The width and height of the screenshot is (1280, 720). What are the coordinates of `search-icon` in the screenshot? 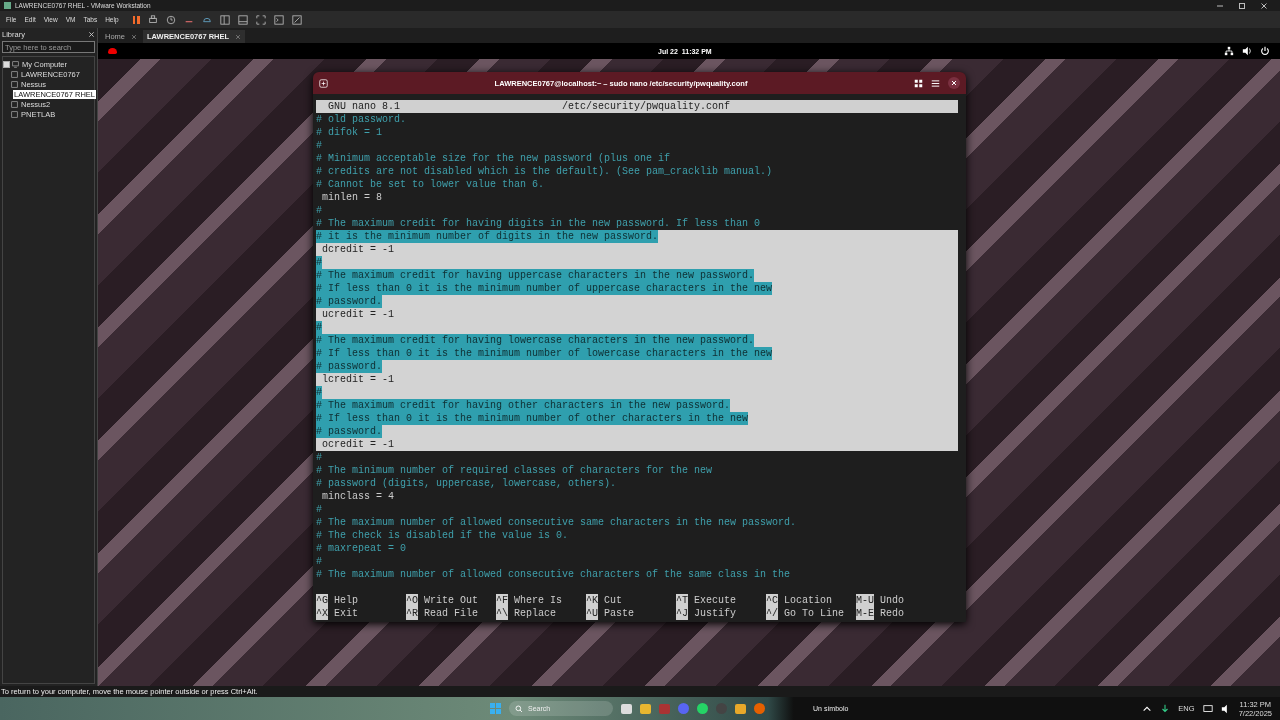 It's located at (519, 708).